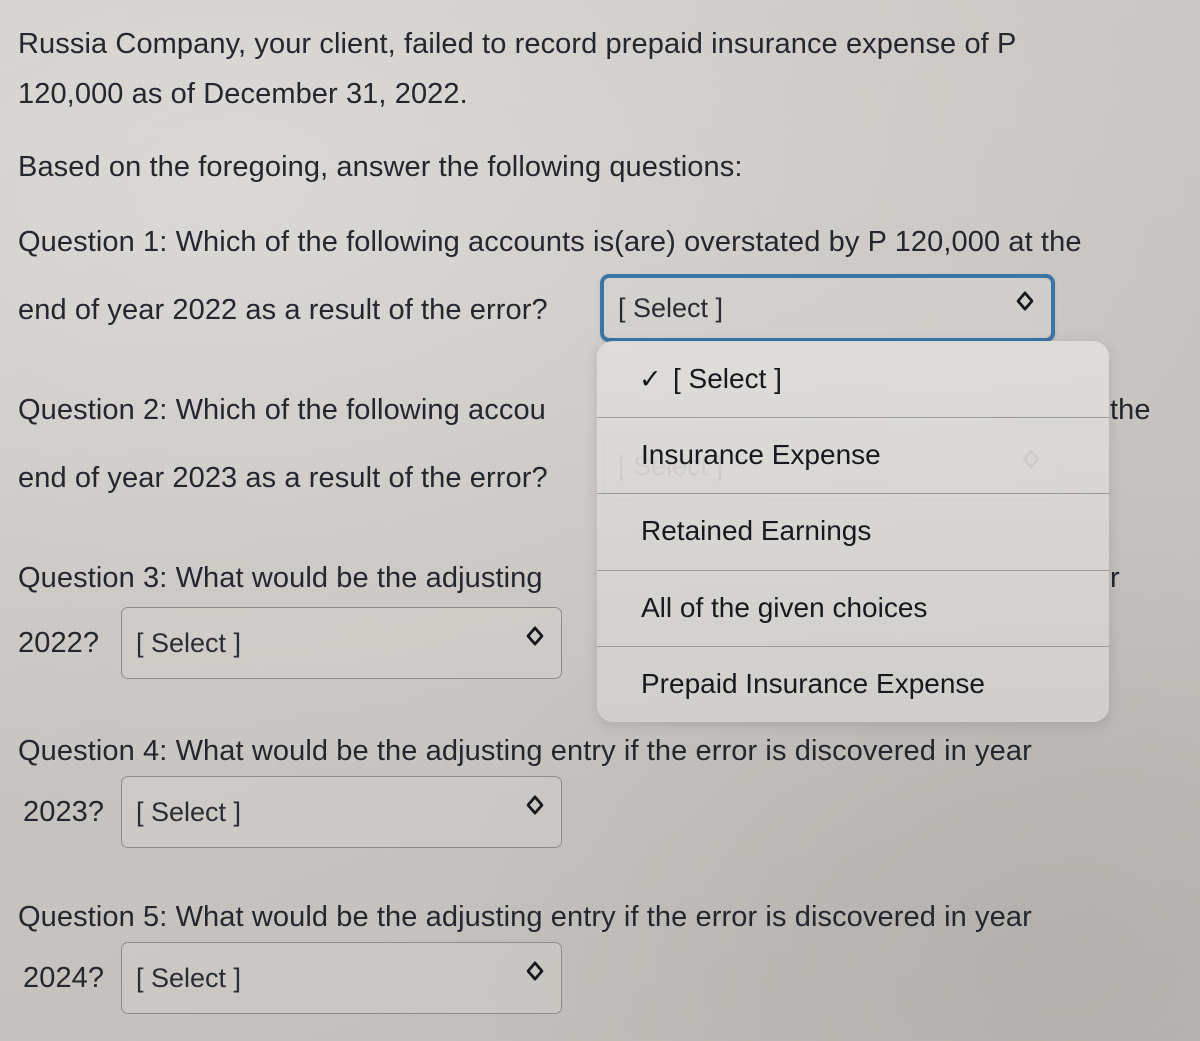  Describe the element at coordinates (189, 811) in the screenshot. I see `question-4-select-value: [ Select ]` at that location.